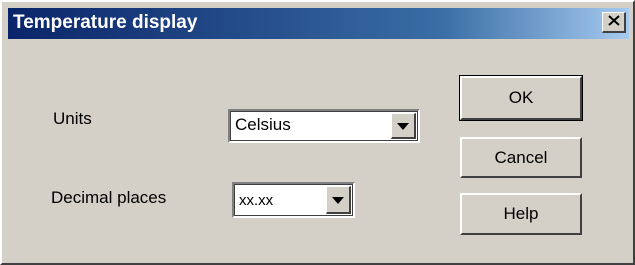 This screenshot has height=265, width=635. Describe the element at coordinates (293, 200) in the screenshot. I see `decimal-places-select: xx.xx` at that location.